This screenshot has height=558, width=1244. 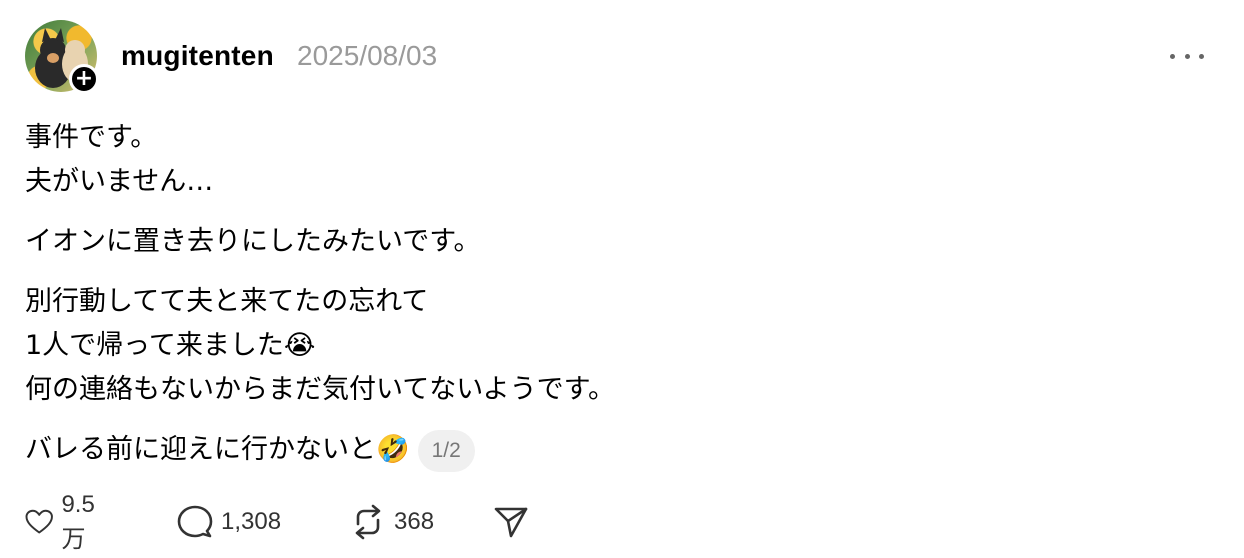 I want to click on text-content: バレる前に迎えに行かないと🤣, so click(x=217, y=449).